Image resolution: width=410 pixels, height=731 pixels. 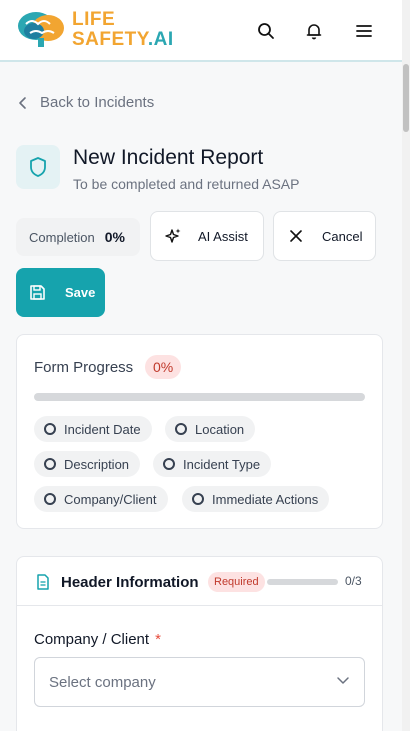 I want to click on checklist-item-incident-date: Incident Date, so click(x=93, y=429).